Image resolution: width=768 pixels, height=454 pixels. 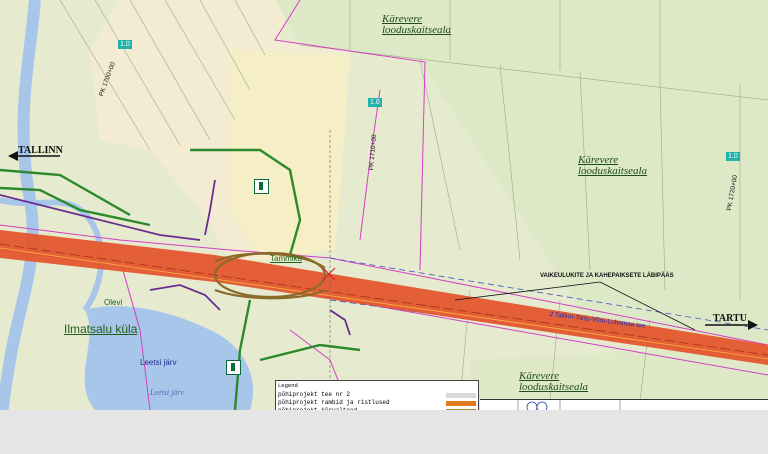 I want to click on legend-row: põhiprojekt tee nr 2, so click(x=314, y=394).